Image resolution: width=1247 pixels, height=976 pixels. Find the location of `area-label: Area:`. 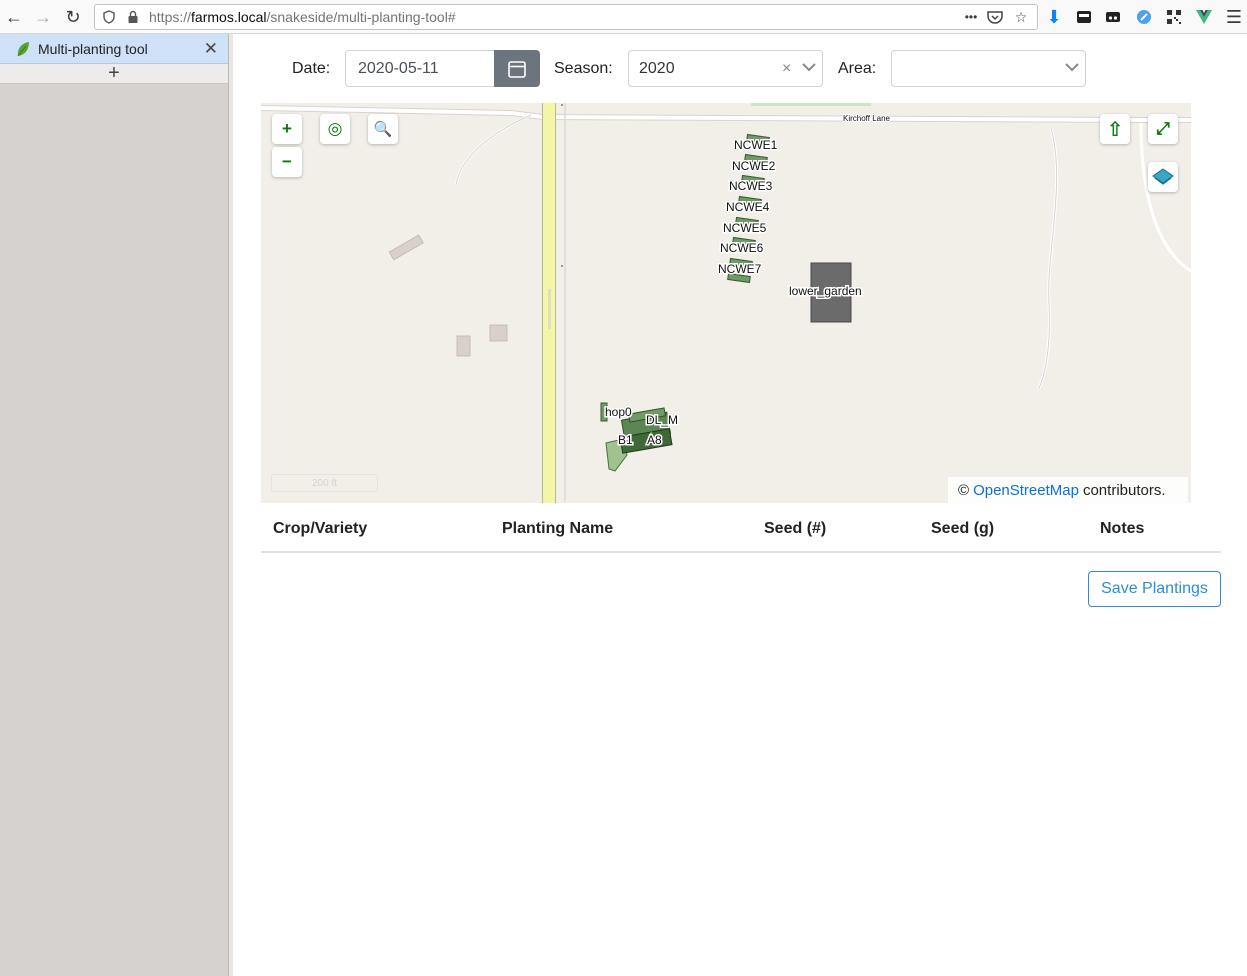

area-label: Area: is located at coordinates (857, 68).